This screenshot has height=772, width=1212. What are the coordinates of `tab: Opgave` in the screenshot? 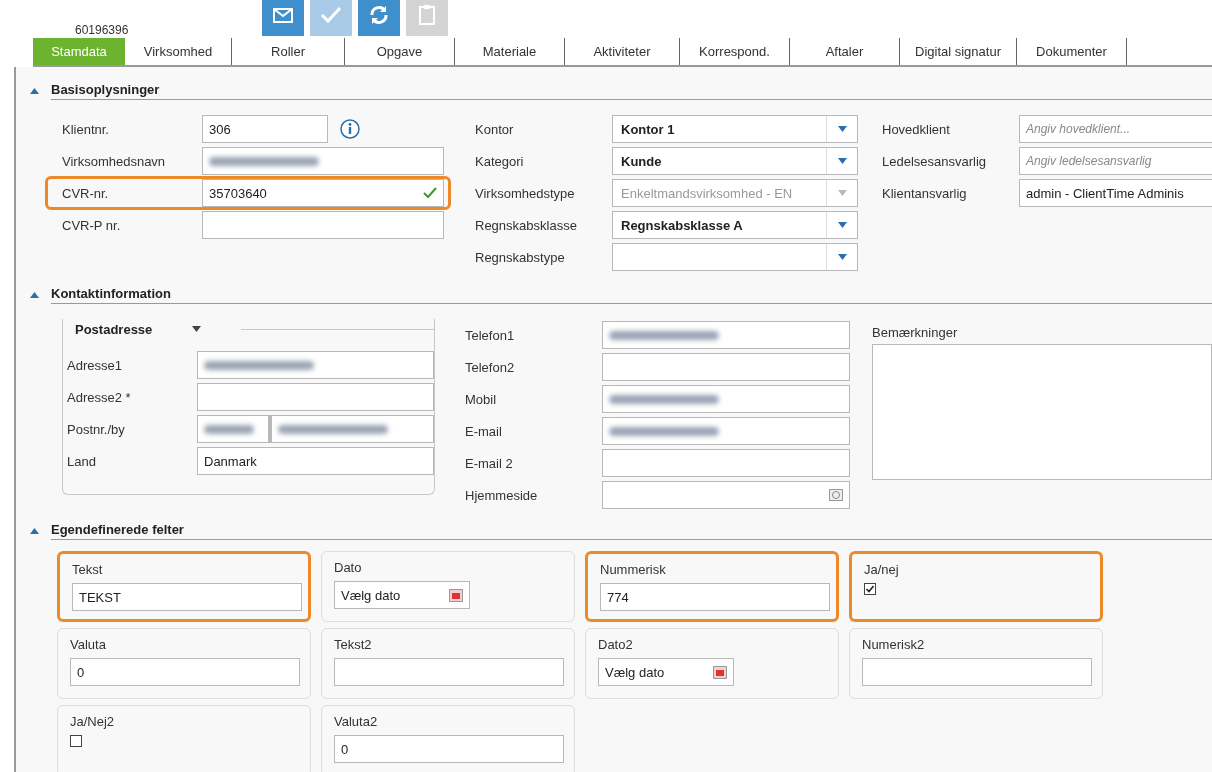 It's located at (400, 51).